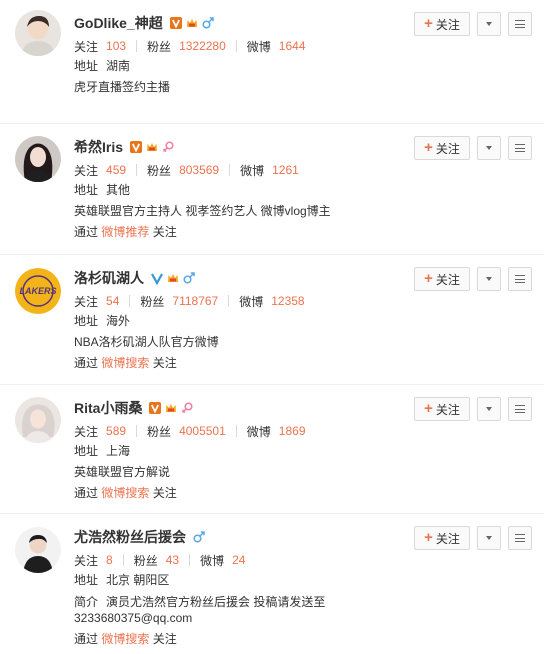 The width and height of the screenshot is (544, 654). Describe the element at coordinates (156, 560) in the screenshot. I see `fans-stat: 粉丝 43` at that location.